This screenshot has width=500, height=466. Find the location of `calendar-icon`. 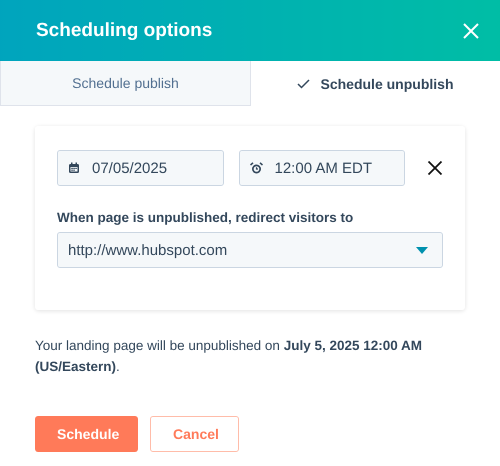

calendar-icon is located at coordinates (74, 168).